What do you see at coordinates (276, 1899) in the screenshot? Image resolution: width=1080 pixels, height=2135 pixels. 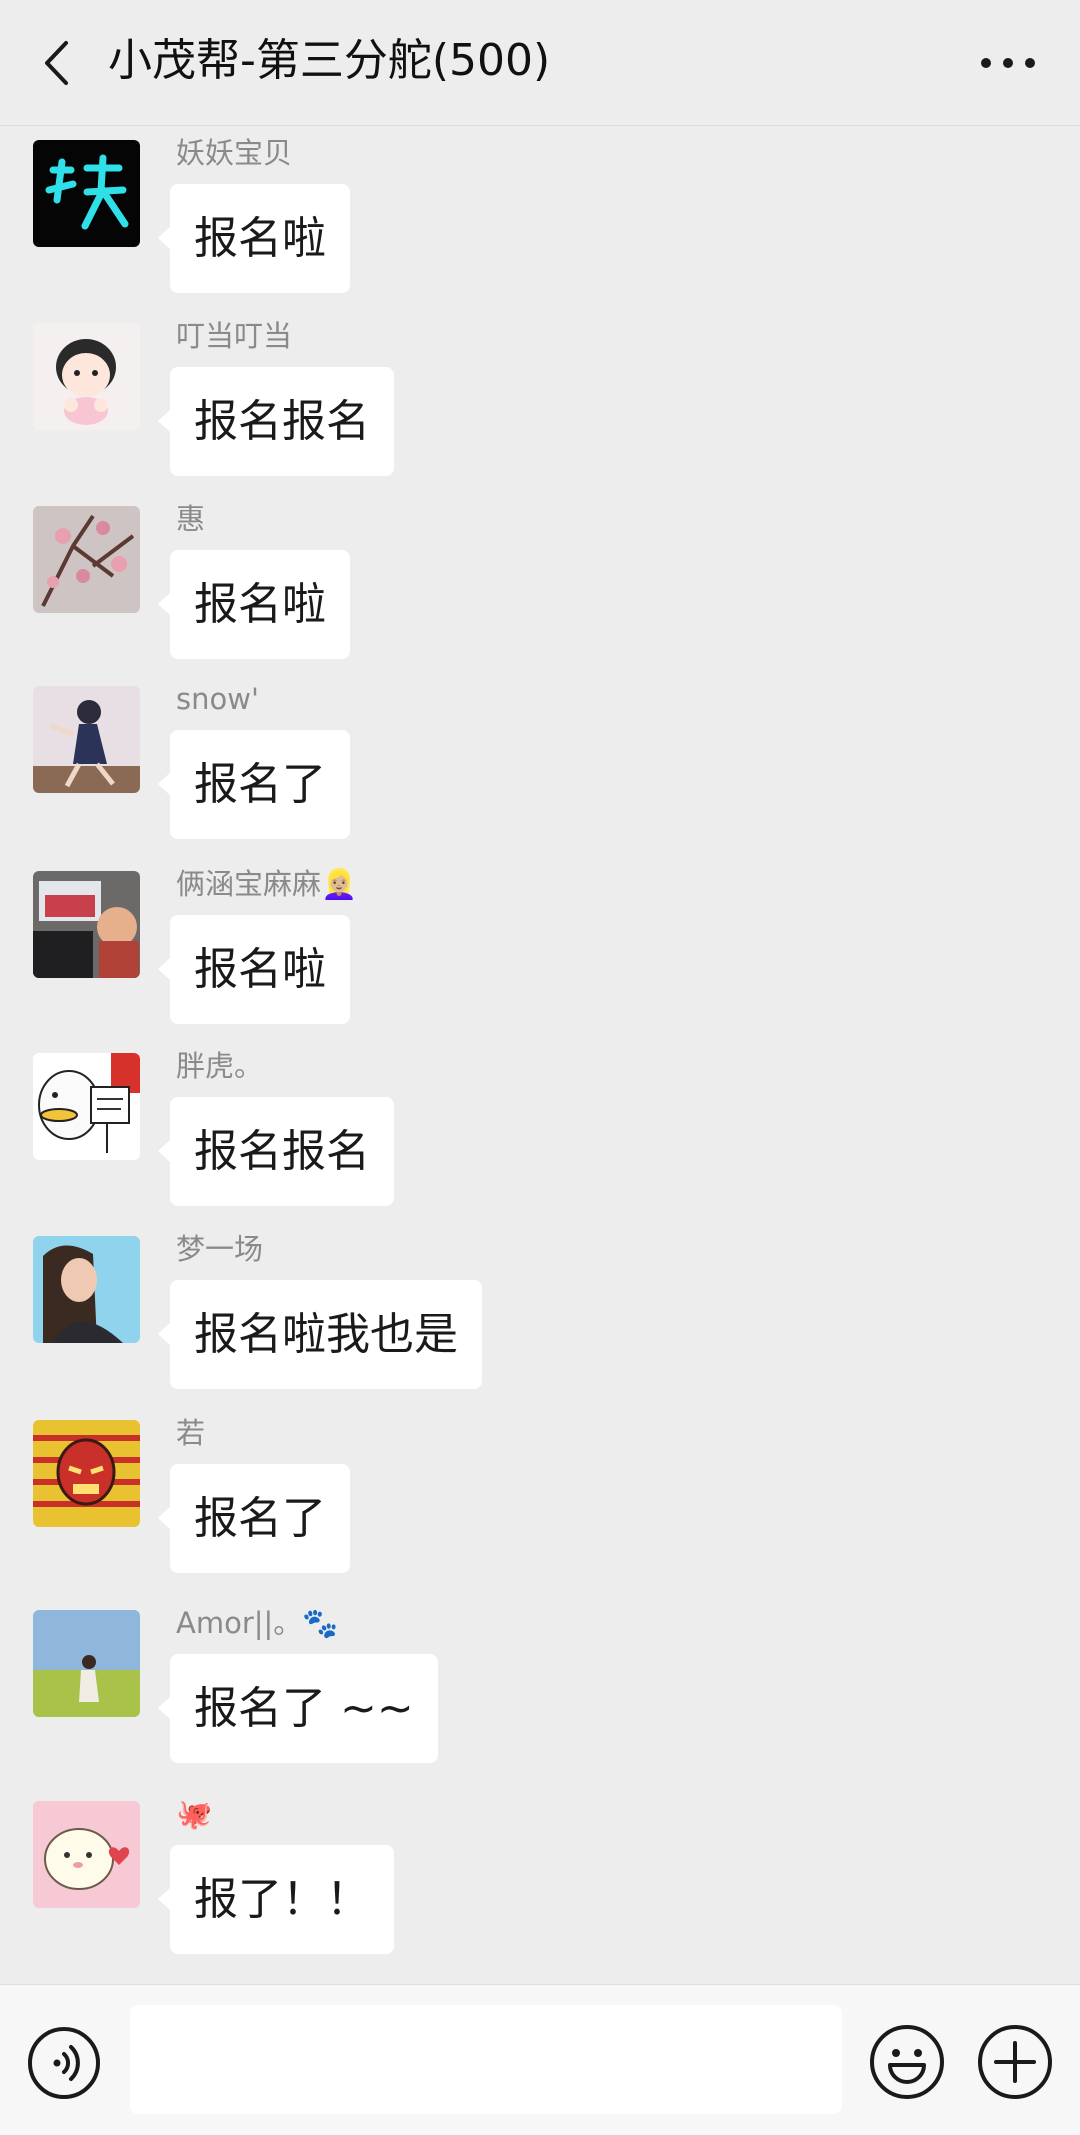 I see `message-bubble: 报了！！` at bounding box center [276, 1899].